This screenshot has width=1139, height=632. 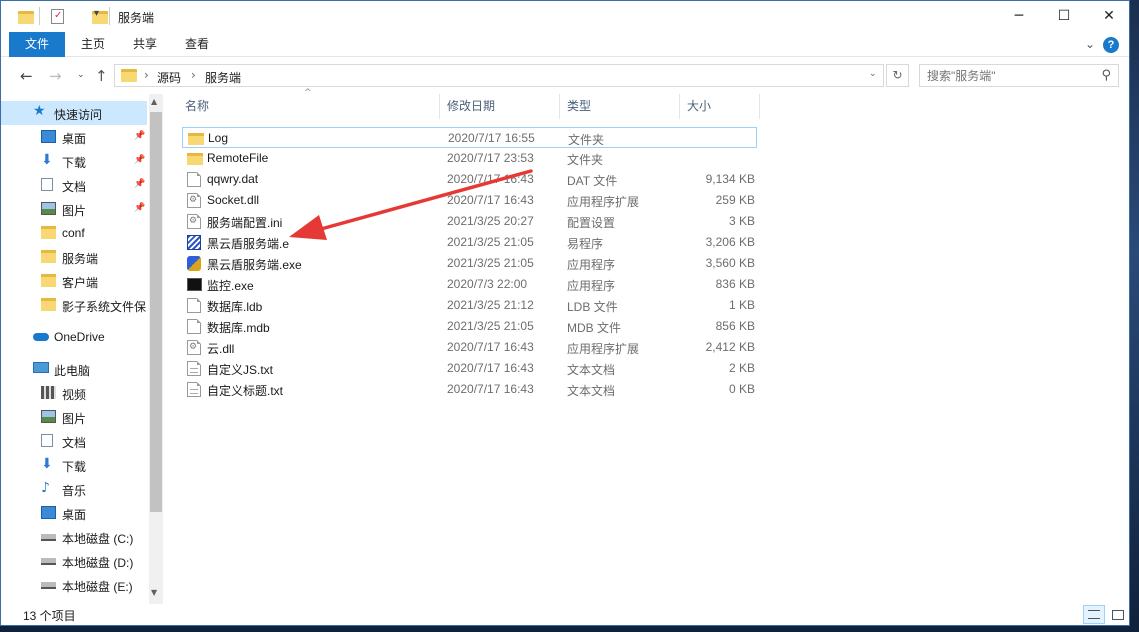 I want to click on document-icon, so click(x=47, y=440).